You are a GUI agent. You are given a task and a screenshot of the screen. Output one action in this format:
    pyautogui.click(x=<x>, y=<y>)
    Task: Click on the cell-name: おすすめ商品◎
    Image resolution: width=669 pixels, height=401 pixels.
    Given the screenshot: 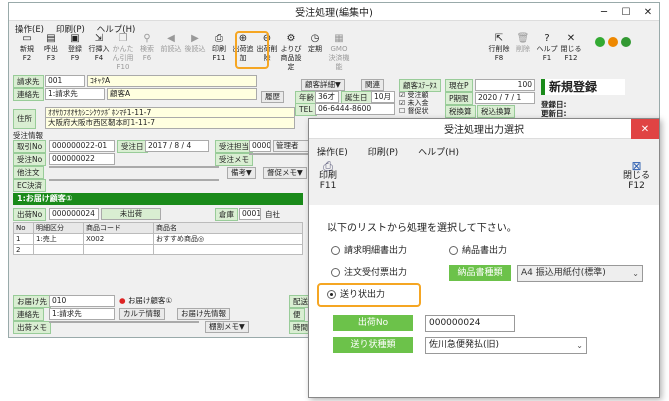 What is the action you would take?
    pyautogui.click(x=228, y=239)
    